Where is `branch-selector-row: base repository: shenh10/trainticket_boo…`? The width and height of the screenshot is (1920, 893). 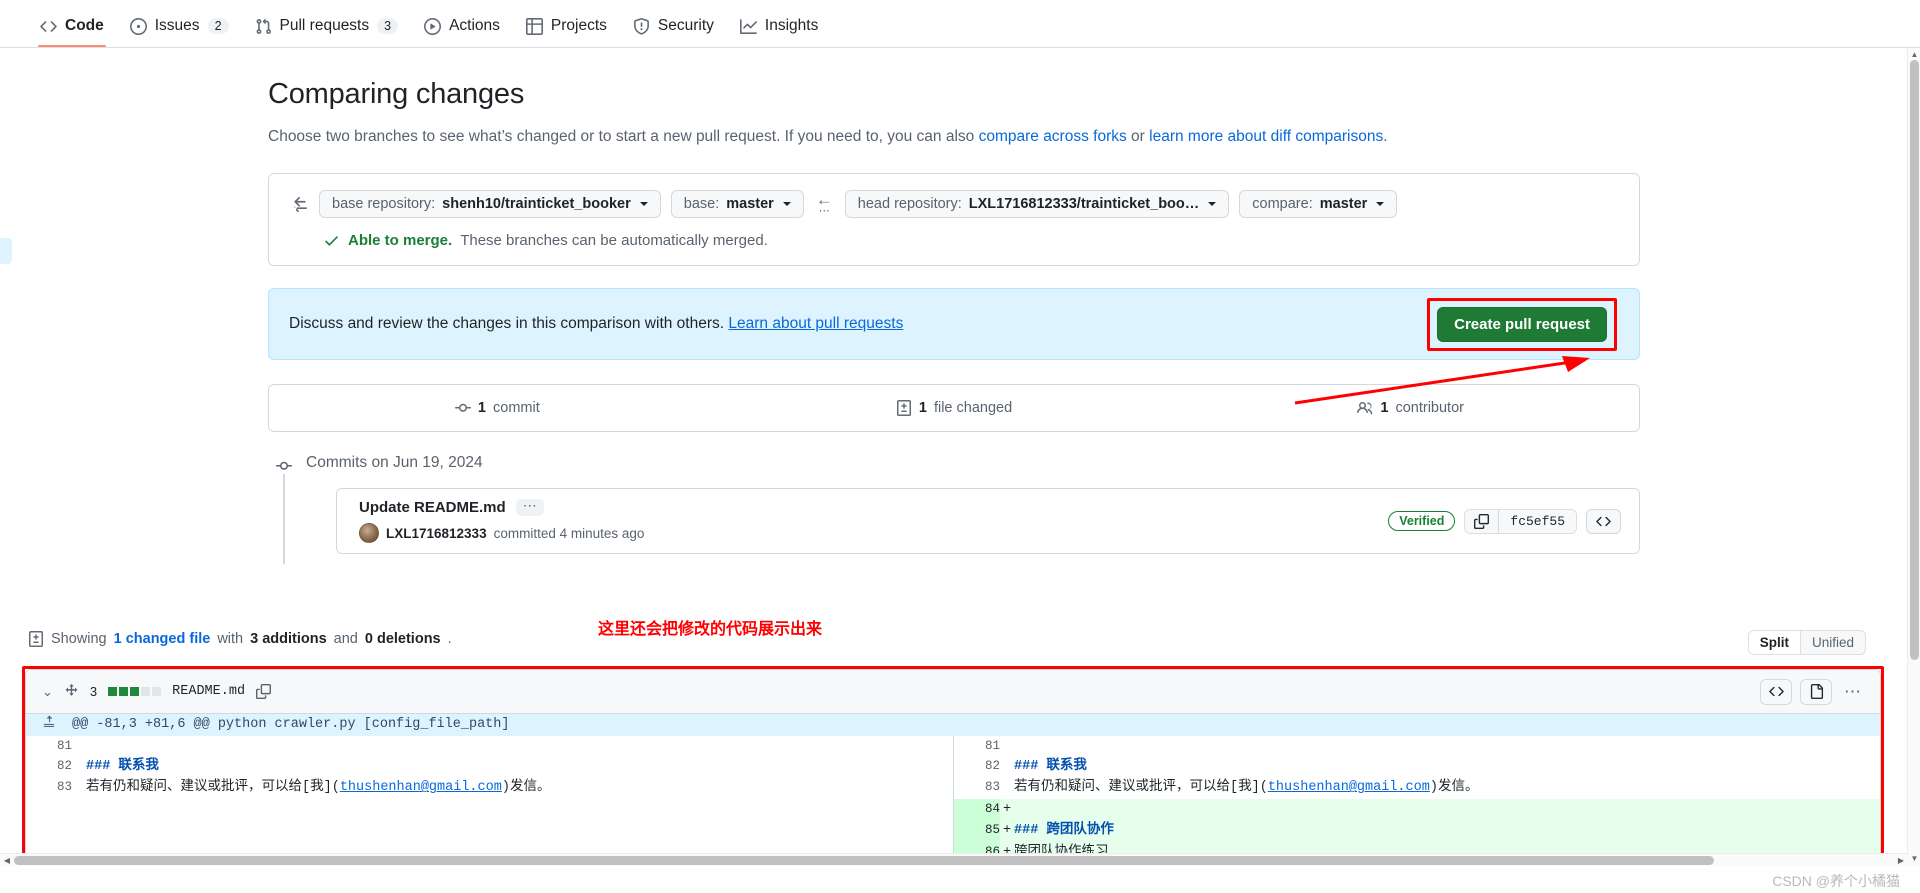
branch-selector-row: base repository: shenh10/trainticket_boo… is located at coordinates (954, 198).